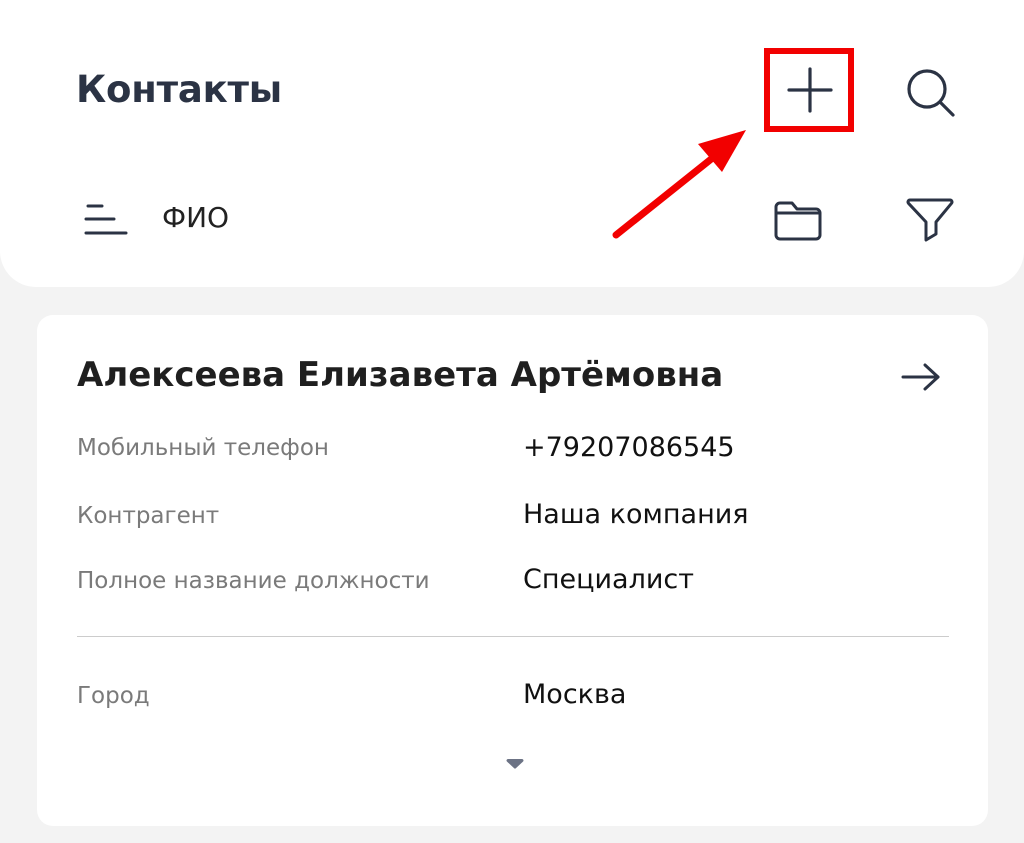  Describe the element at coordinates (195, 217) in the screenshot. I see `sort-field-label: ФИО` at that location.